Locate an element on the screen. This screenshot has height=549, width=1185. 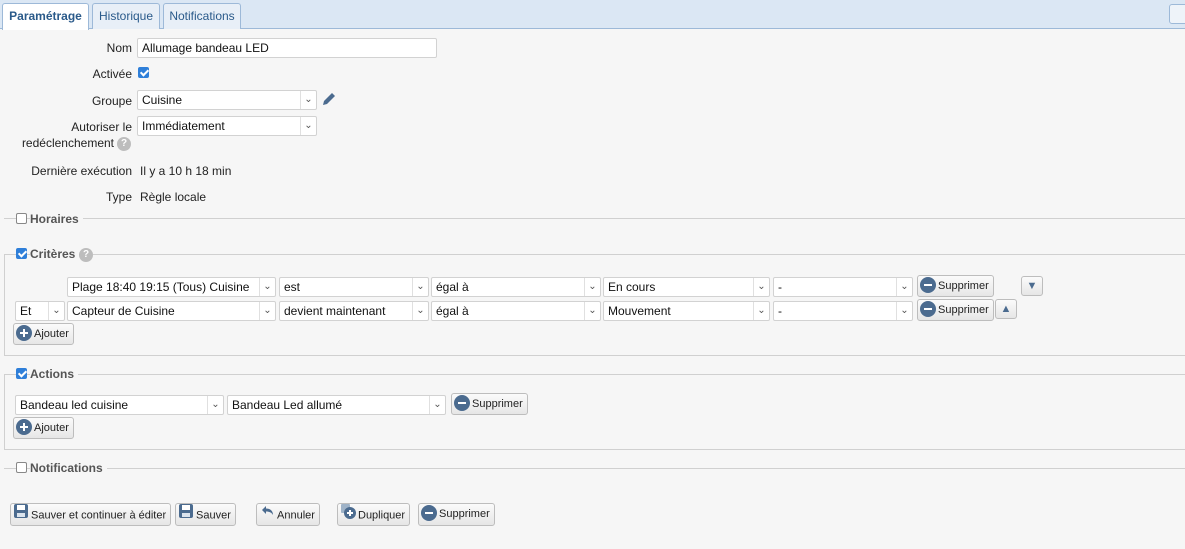
criterion-value-value: En cours is located at coordinates (632, 287).